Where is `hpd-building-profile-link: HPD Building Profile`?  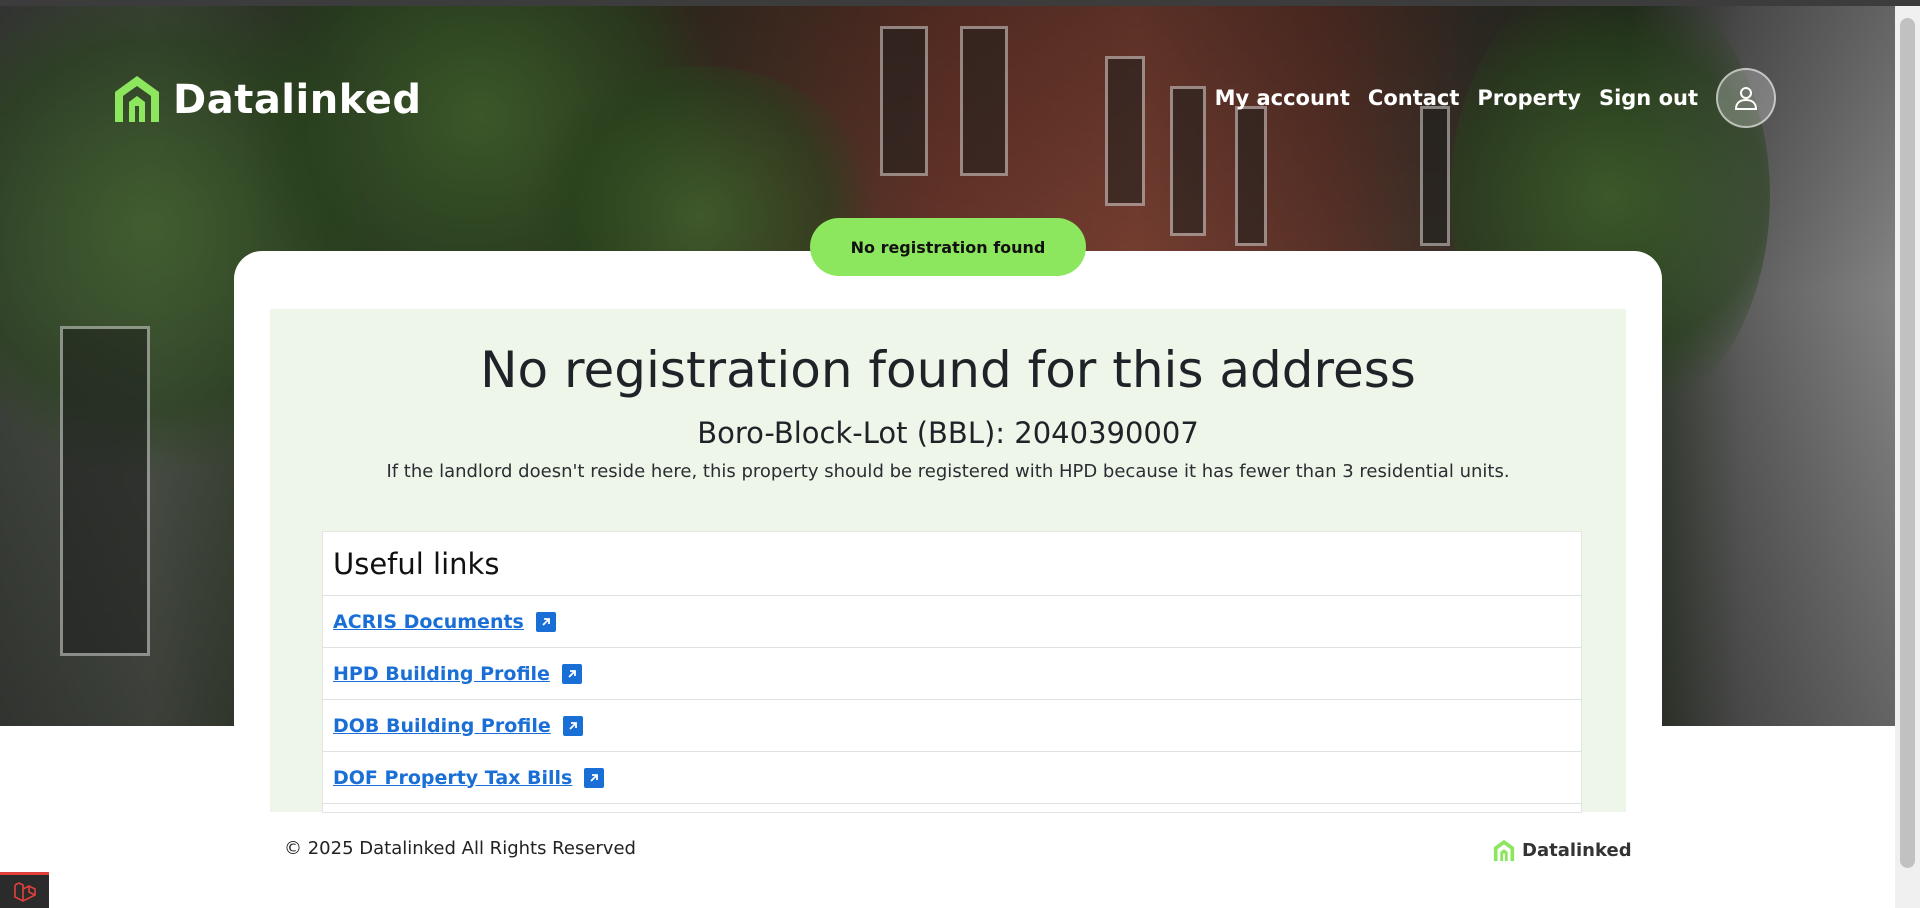
hpd-building-profile-link: HPD Building Profile is located at coordinates (441, 674).